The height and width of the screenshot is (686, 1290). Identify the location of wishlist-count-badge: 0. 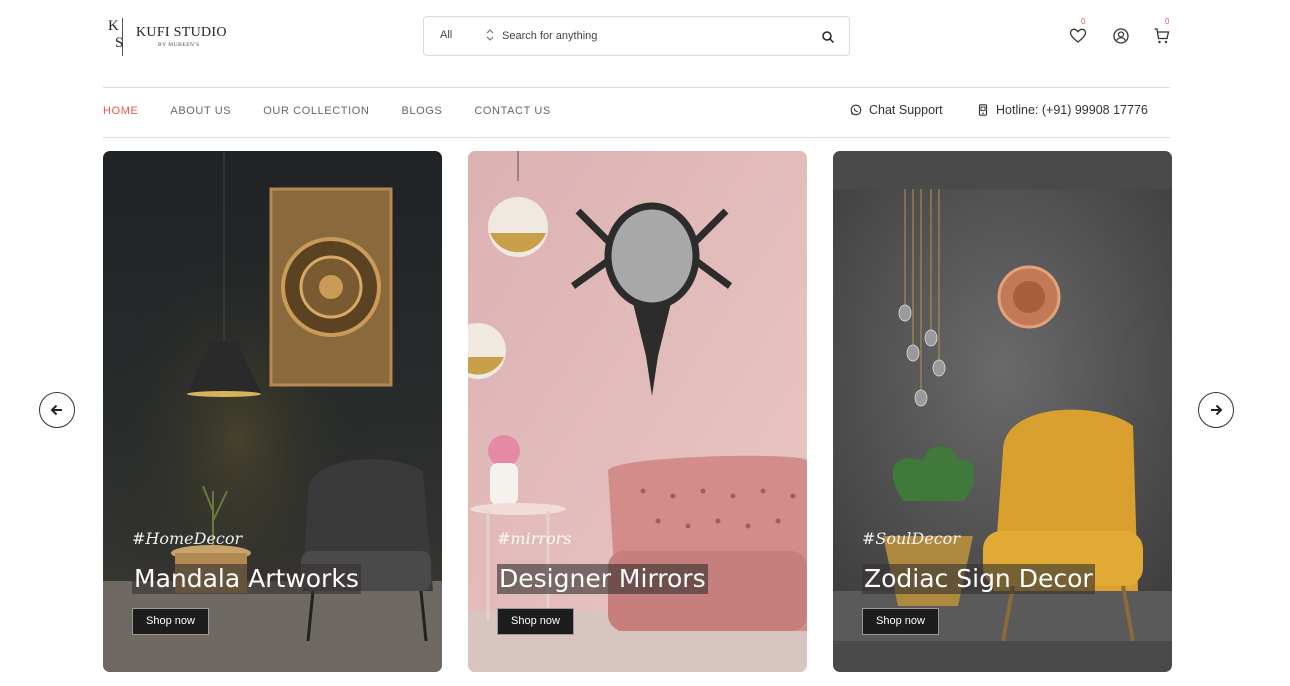
(1083, 21).